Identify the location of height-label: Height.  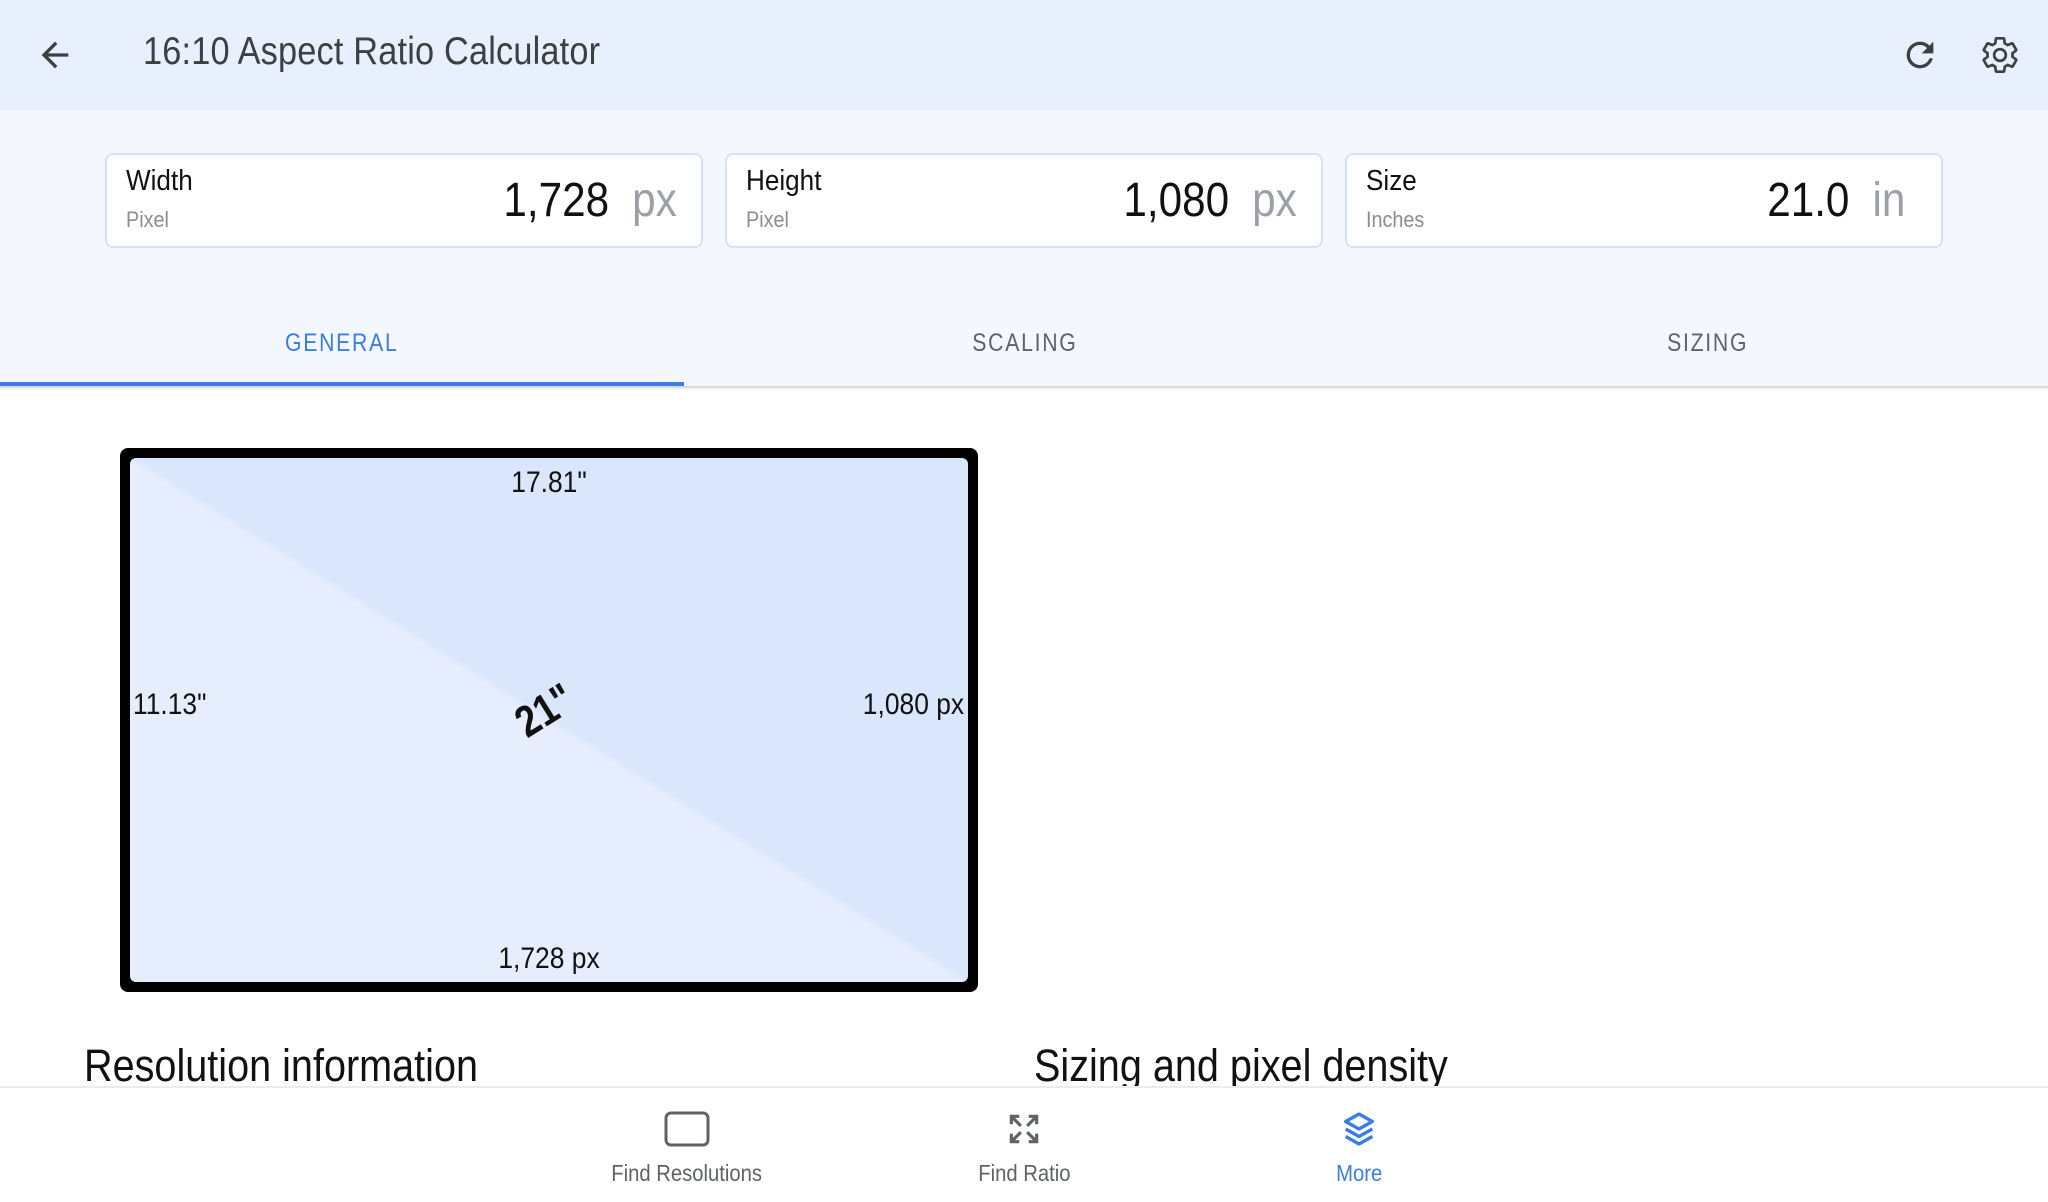
(784, 181).